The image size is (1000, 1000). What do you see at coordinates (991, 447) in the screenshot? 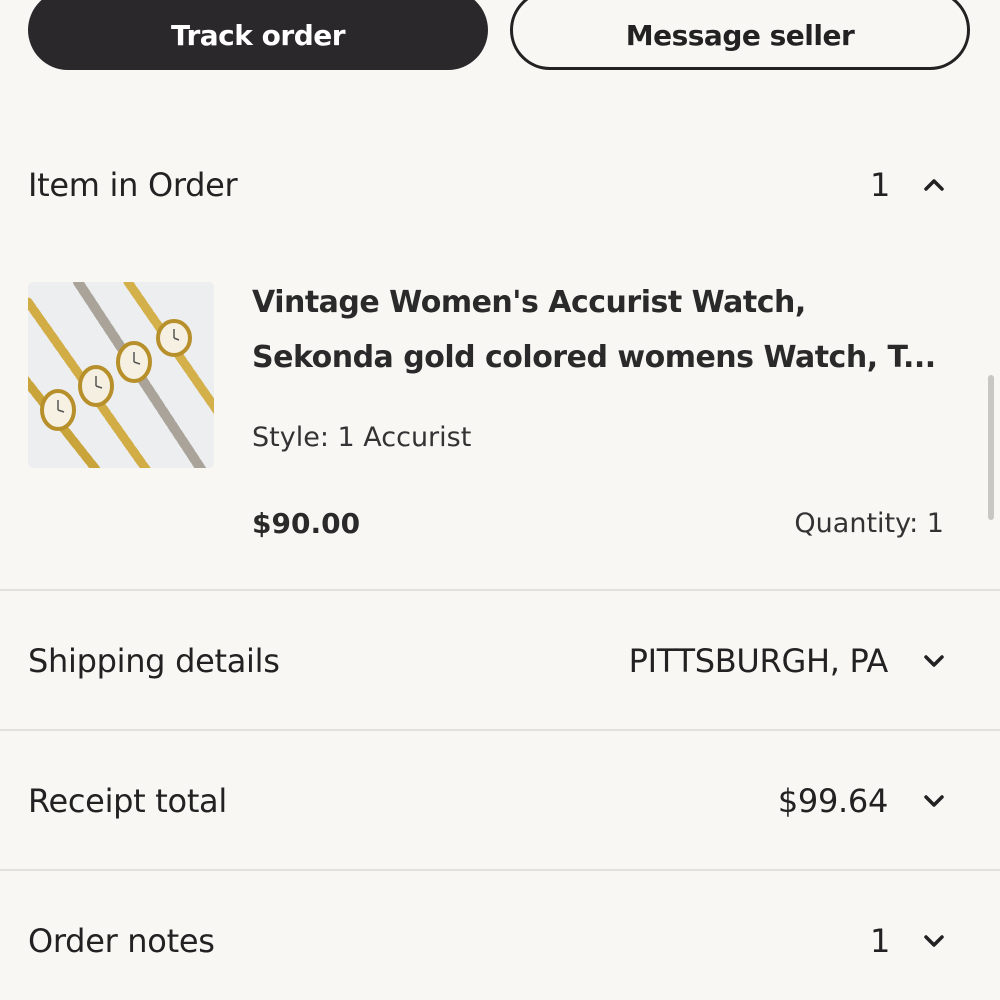
I see `scrollbar` at bounding box center [991, 447].